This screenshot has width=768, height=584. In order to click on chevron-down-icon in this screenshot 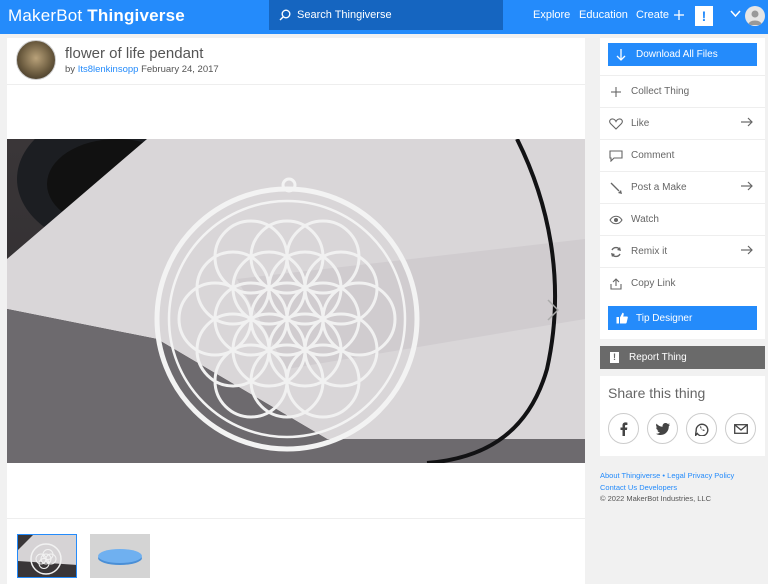, I will do `click(735, 14)`.